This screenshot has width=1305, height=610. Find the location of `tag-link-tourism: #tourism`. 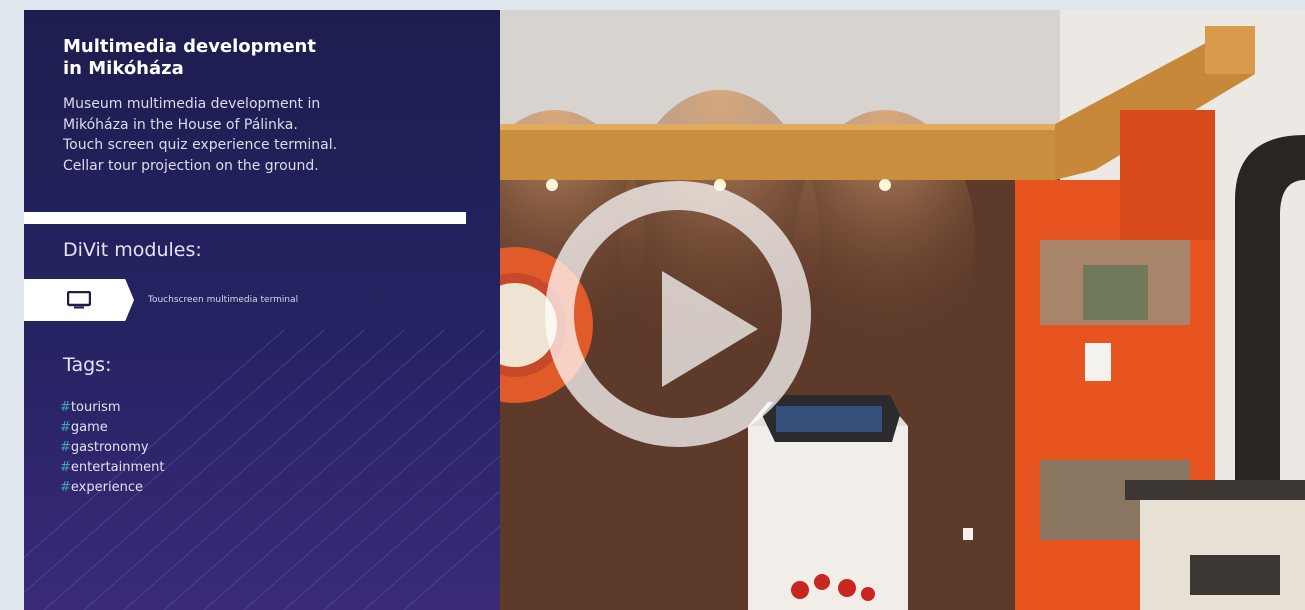

tag-link-tourism: #tourism is located at coordinates (112, 408).